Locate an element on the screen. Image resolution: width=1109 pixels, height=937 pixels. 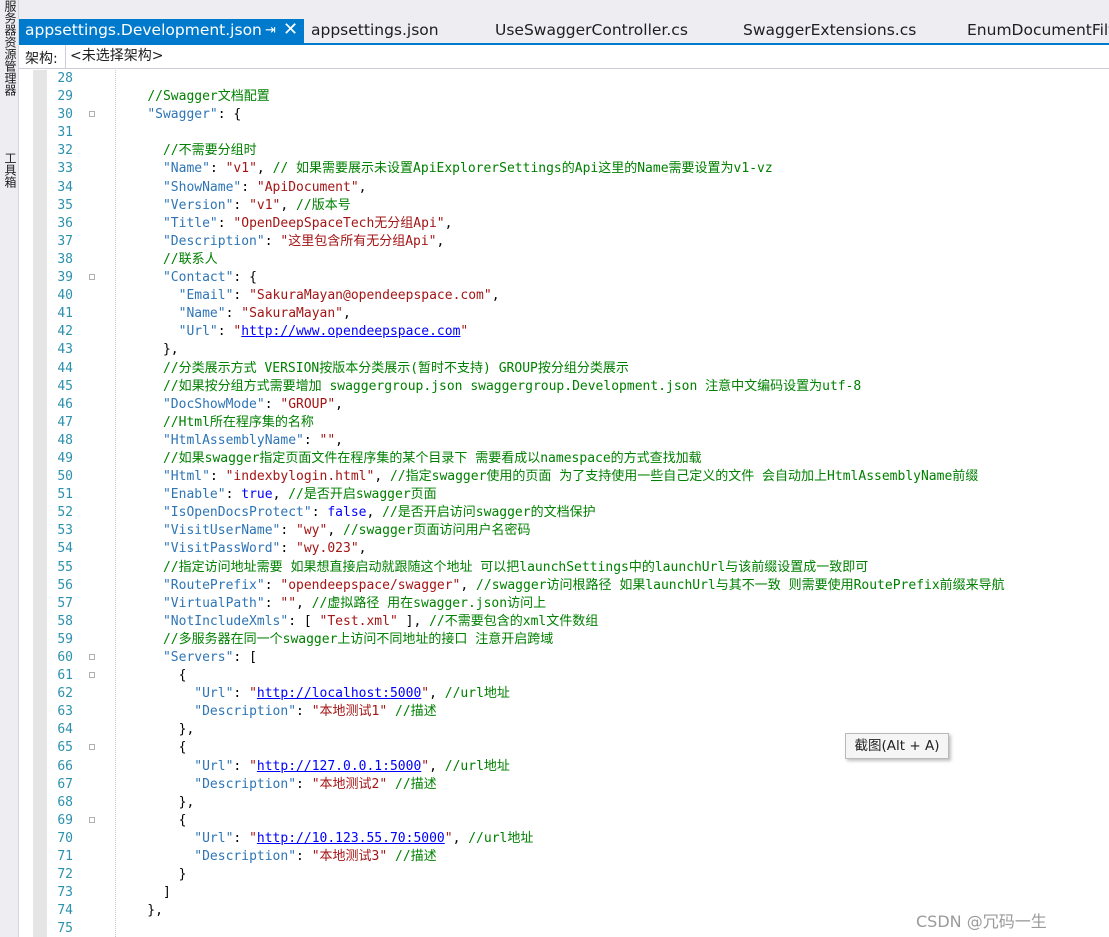
code-token: "v1" is located at coordinates (241, 169).